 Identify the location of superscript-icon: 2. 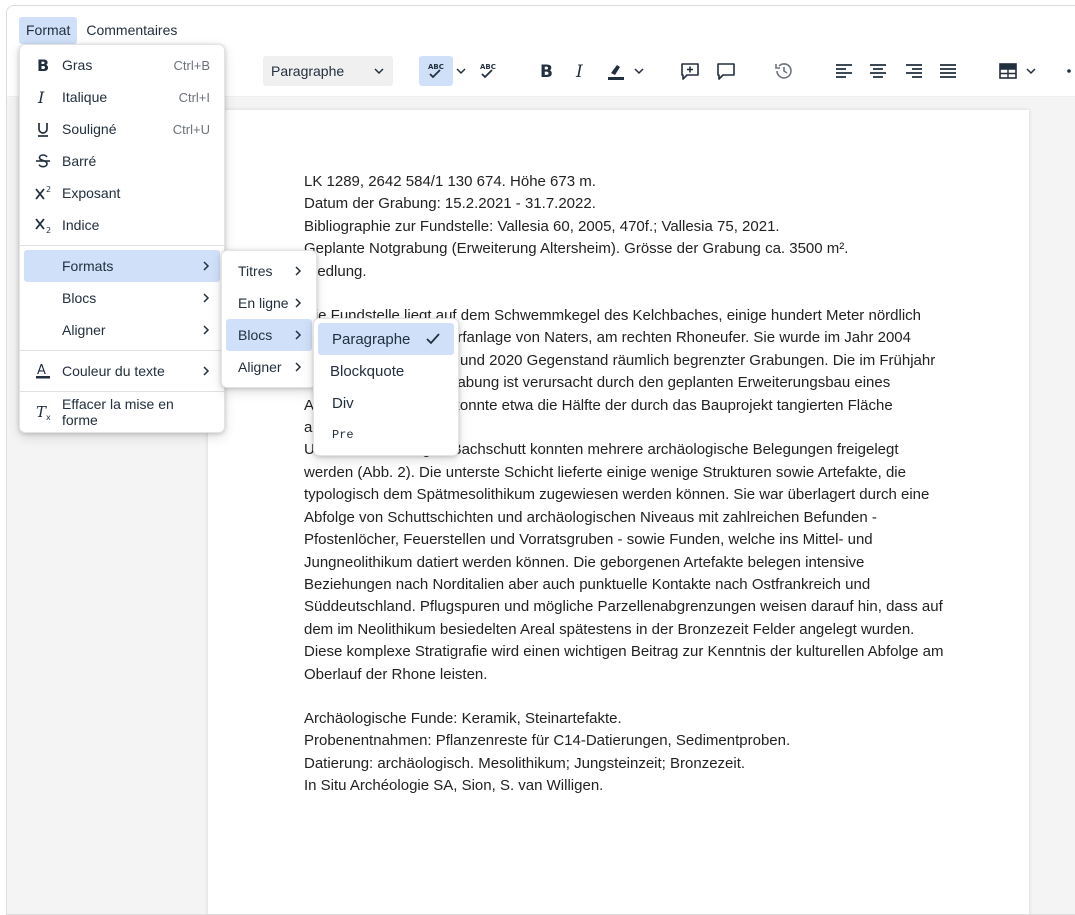
(43, 192).